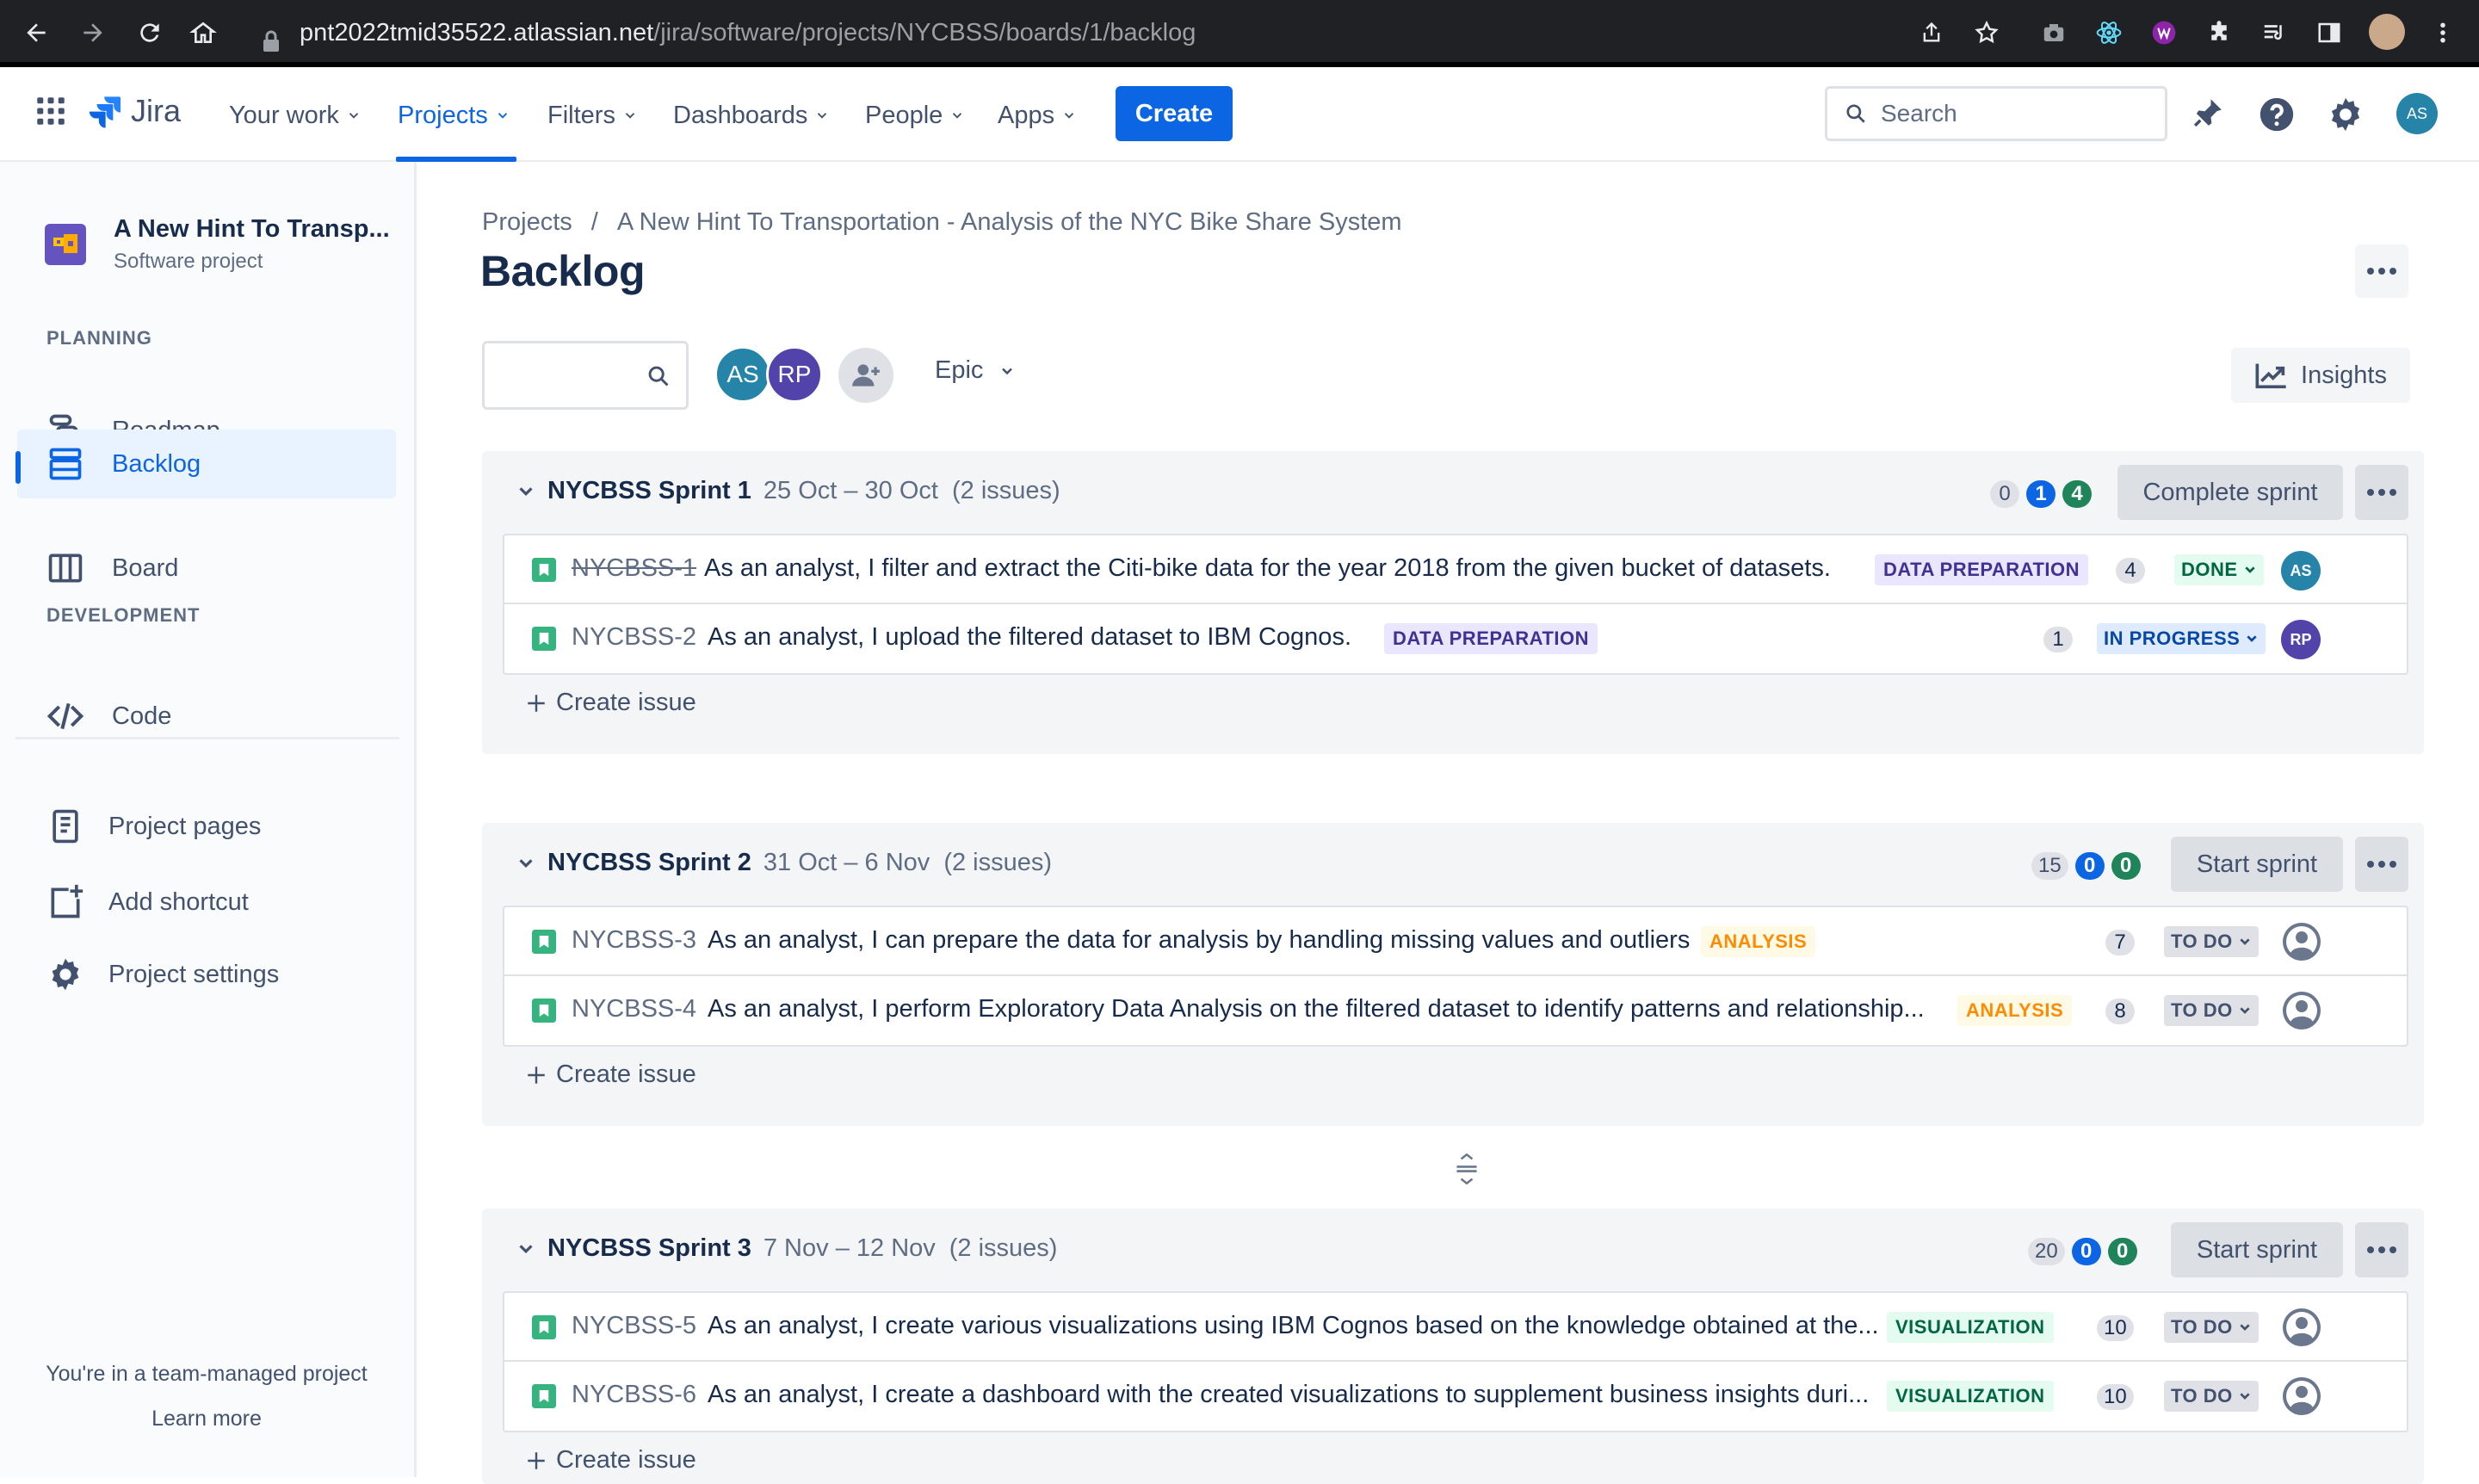 This screenshot has height=1484, width=2479. I want to click on breadcrumb-projects: Projects, so click(527, 222).